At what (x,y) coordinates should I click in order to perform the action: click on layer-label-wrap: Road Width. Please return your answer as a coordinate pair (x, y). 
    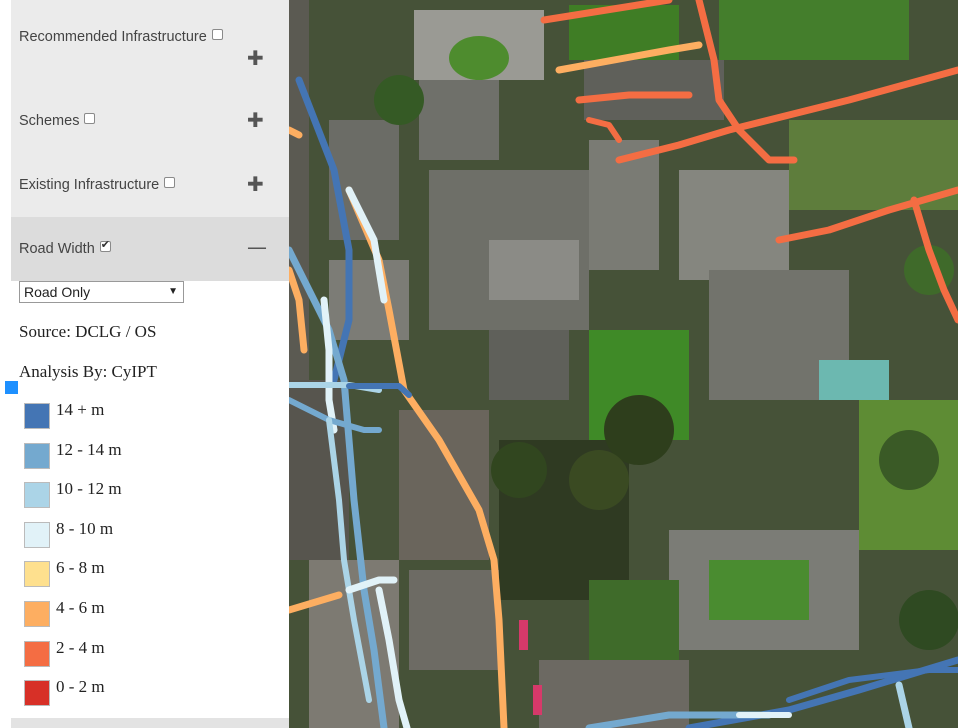
    Looking at the image, I should click on (65, 247).